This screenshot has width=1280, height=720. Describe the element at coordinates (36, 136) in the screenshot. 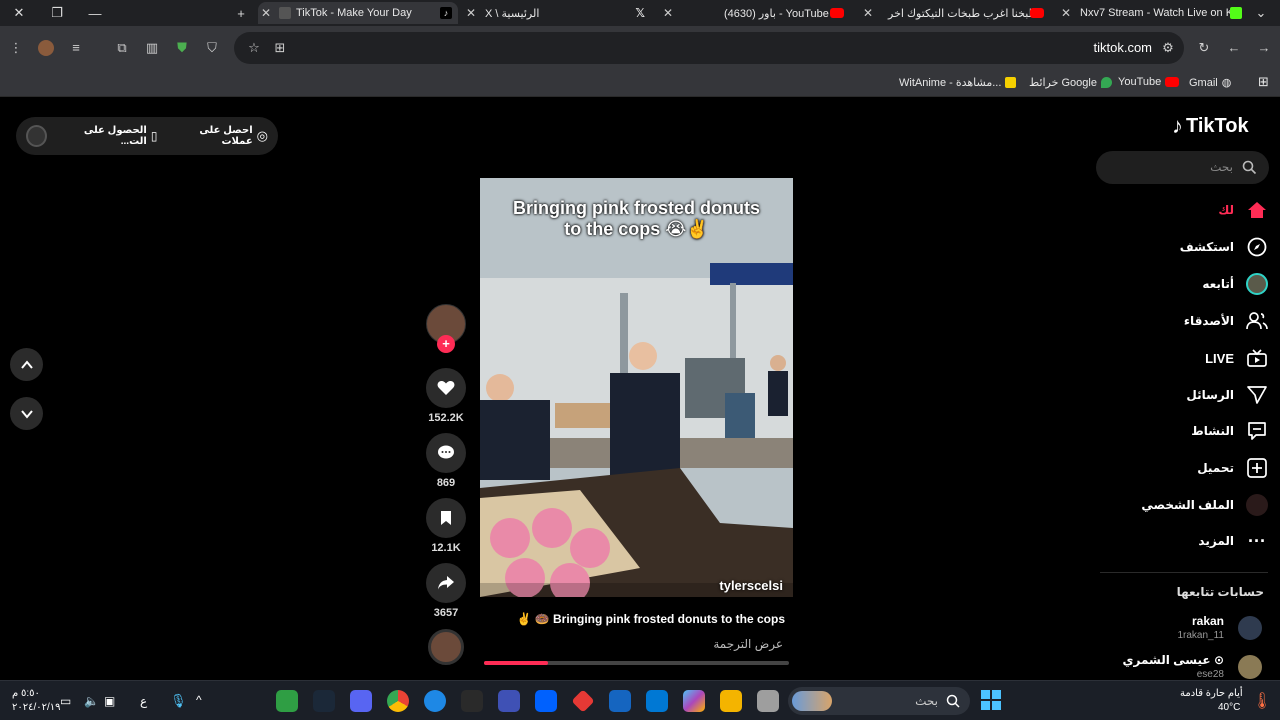

I see `user-avatar` at that location.